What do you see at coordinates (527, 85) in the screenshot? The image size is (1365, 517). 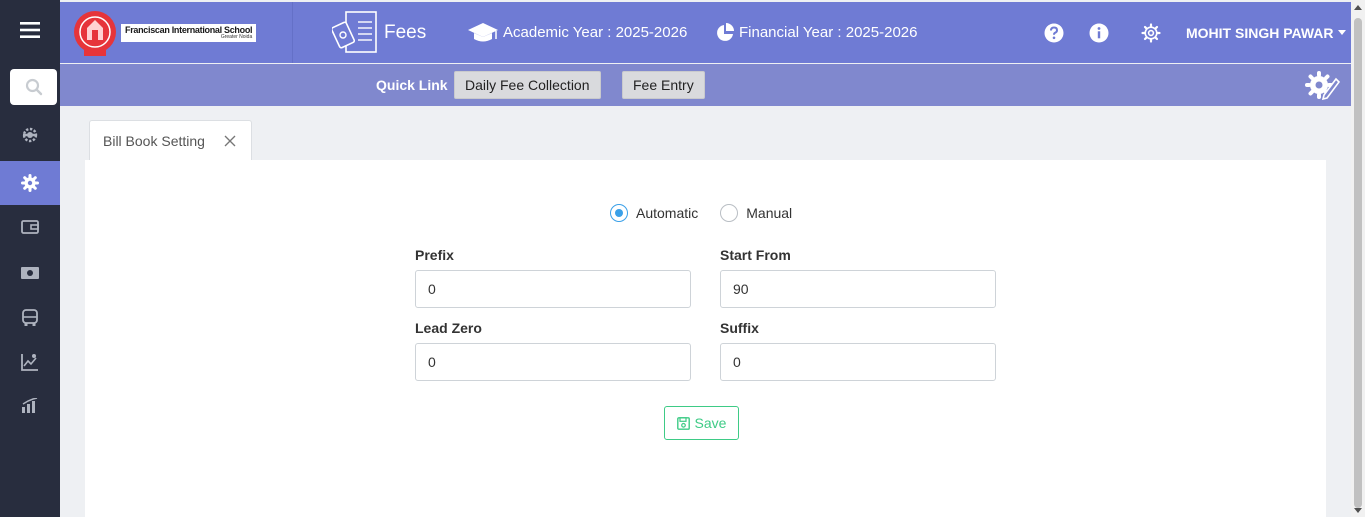 I see `daily-fee-collection-button: Daily Fee Collection` at bounding box center [527, 85].